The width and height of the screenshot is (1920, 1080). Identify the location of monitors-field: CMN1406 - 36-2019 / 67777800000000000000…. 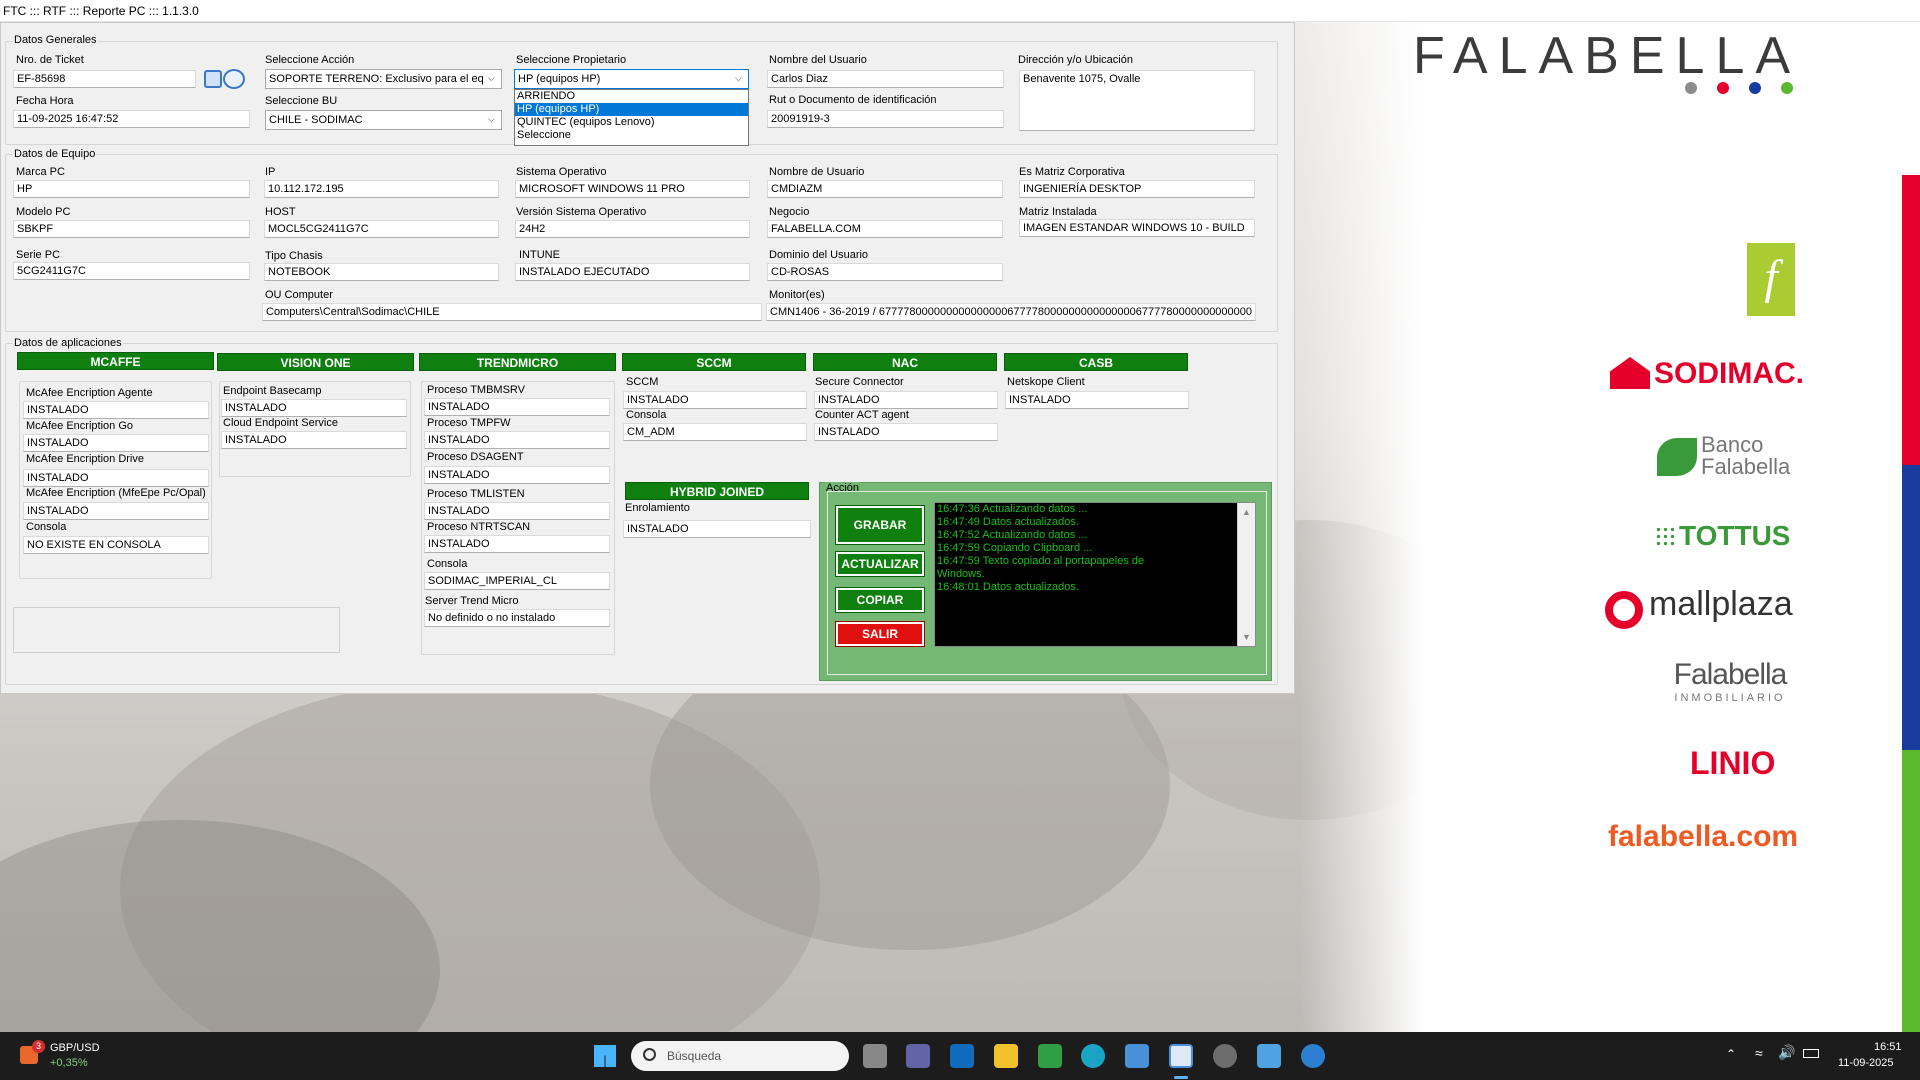
(1011, 312).